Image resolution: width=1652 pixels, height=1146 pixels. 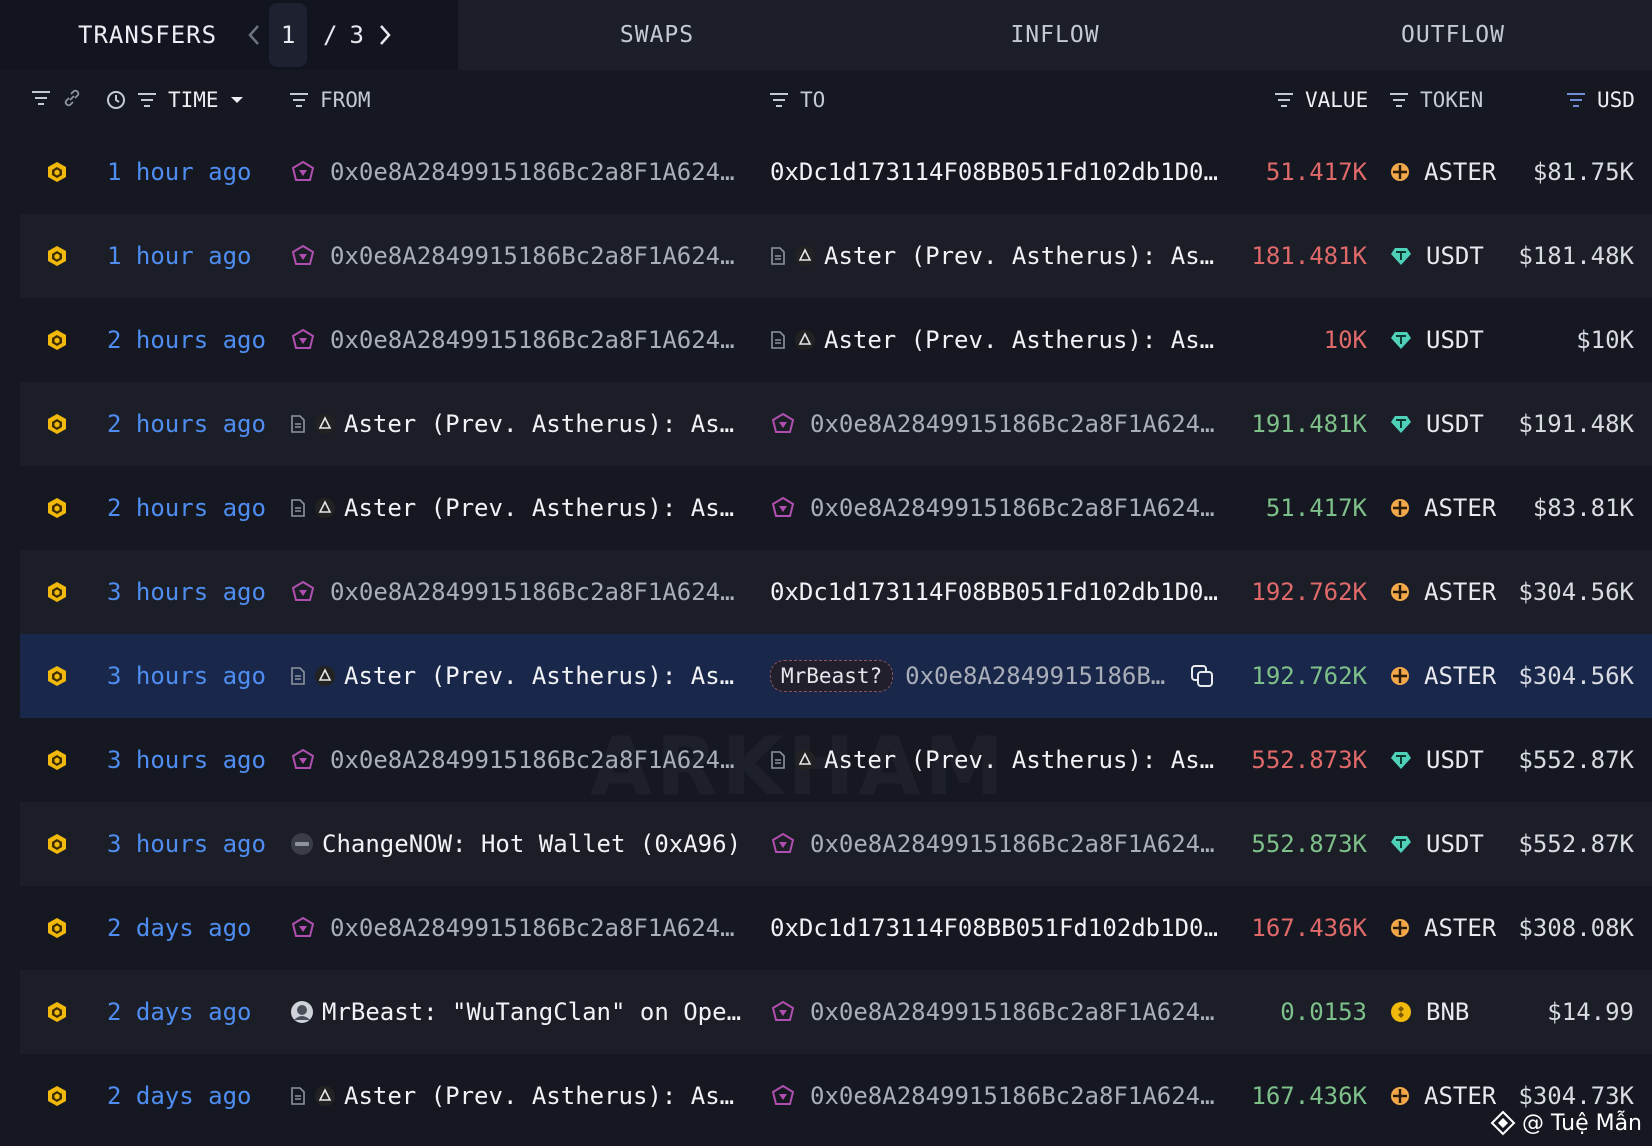 What do you see at coordinates (826, 99) in the screenshot?
I see `table-header: TIME FROM TO VALUE TOKEN USD` at bounding box center [826, 99].